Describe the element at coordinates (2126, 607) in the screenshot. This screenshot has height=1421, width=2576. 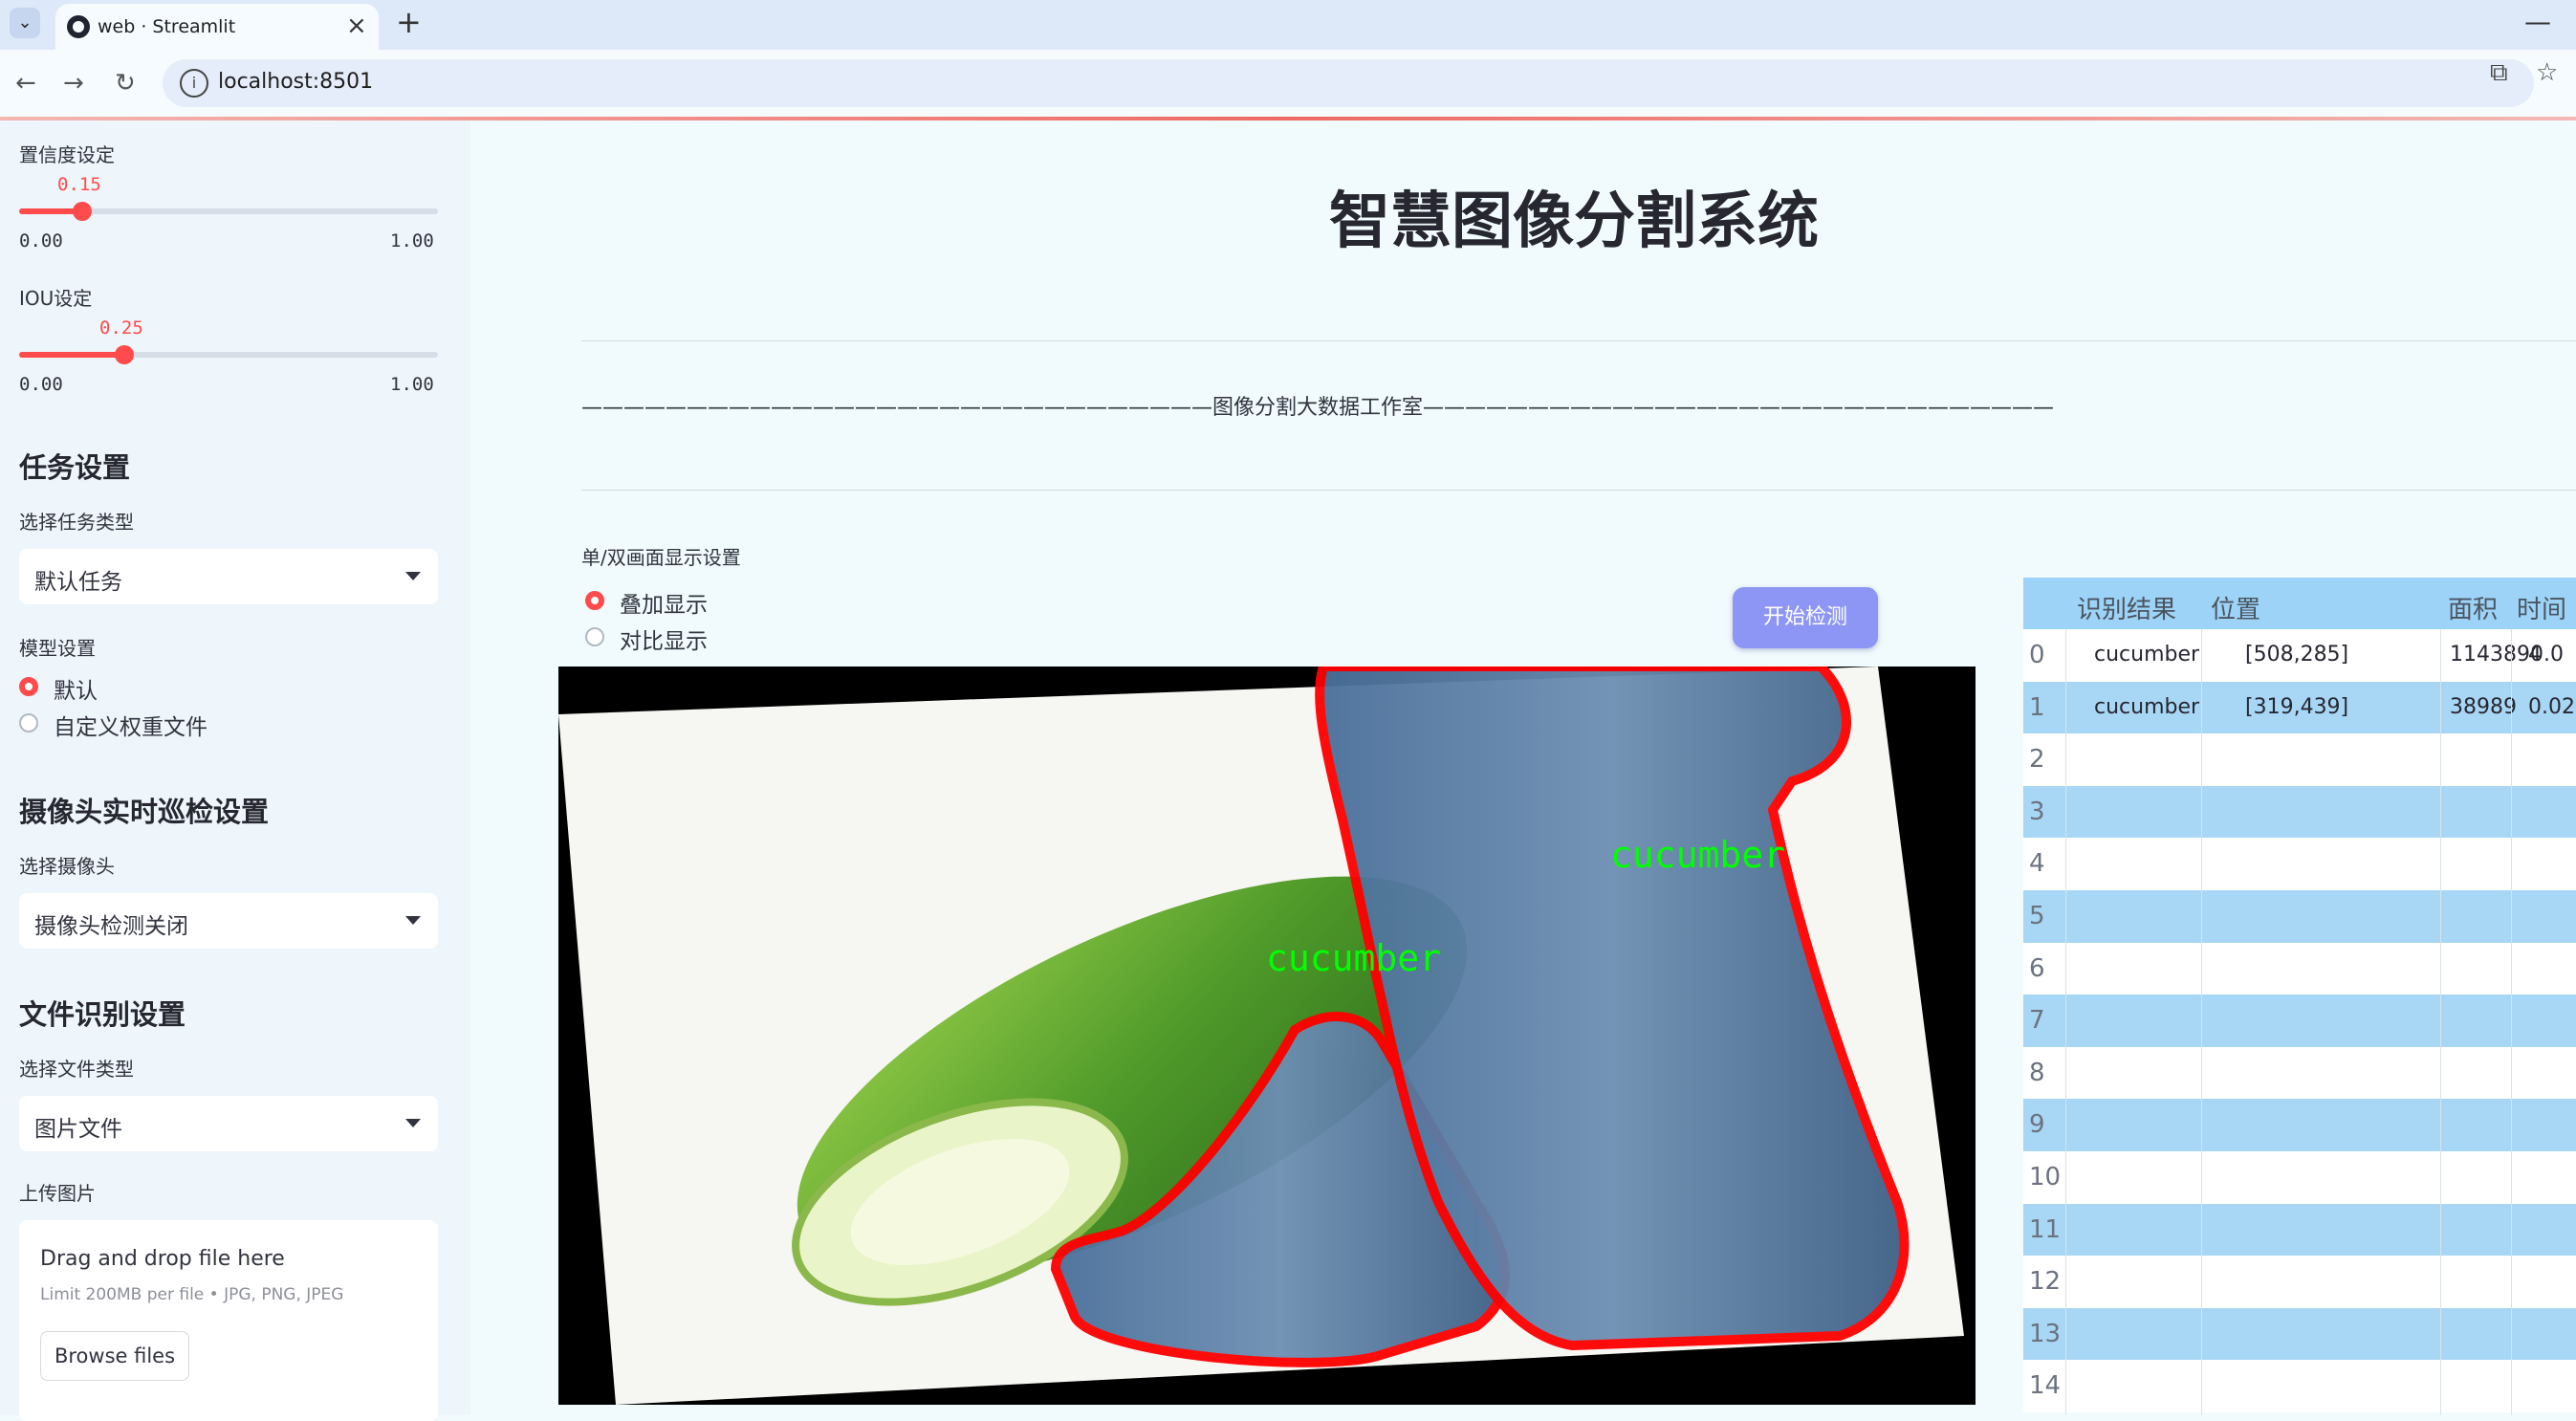
I see `column-header-result: 识别结果` at that location.